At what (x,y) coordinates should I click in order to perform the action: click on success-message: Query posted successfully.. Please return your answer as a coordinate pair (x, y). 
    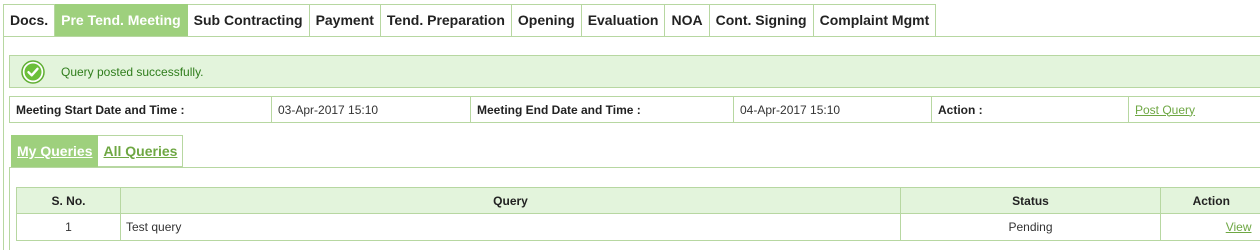
    Looking at the image, I should click on (634, 71).